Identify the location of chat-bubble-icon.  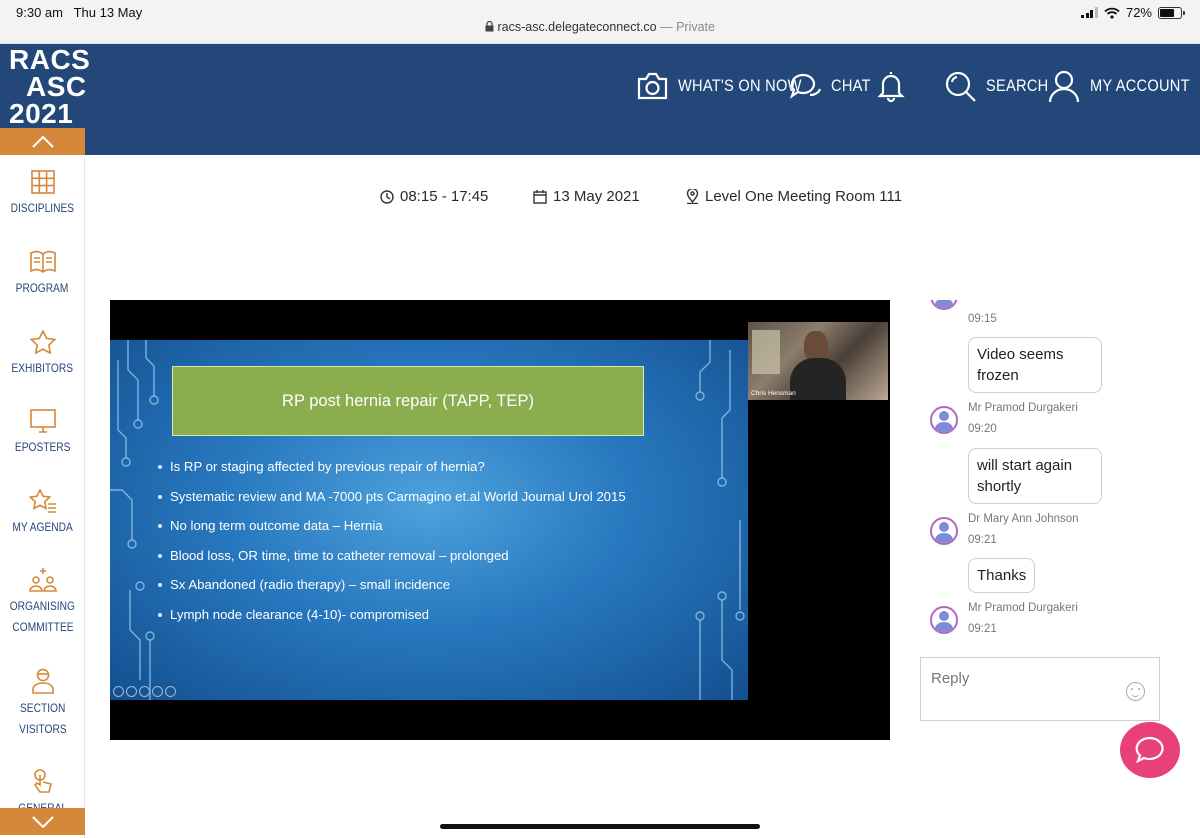
(1149, 750).